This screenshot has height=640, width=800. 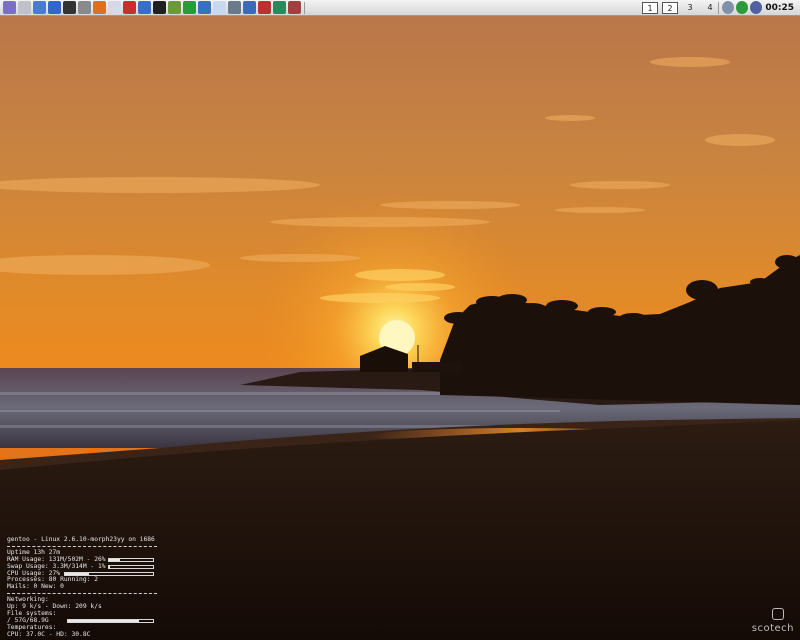 What do you see at coordinates (39, 7) in the screenshot?
I see `home-folder-icon` at bounding box center [39, 7].